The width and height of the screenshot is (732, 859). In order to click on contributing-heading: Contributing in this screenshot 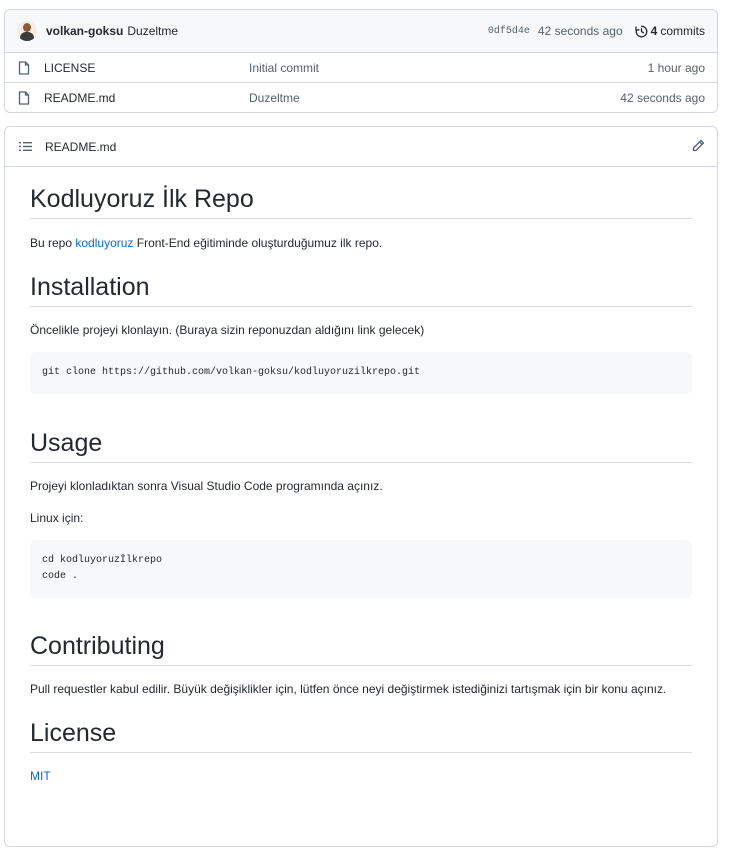, I will do `click(361, 649)`.